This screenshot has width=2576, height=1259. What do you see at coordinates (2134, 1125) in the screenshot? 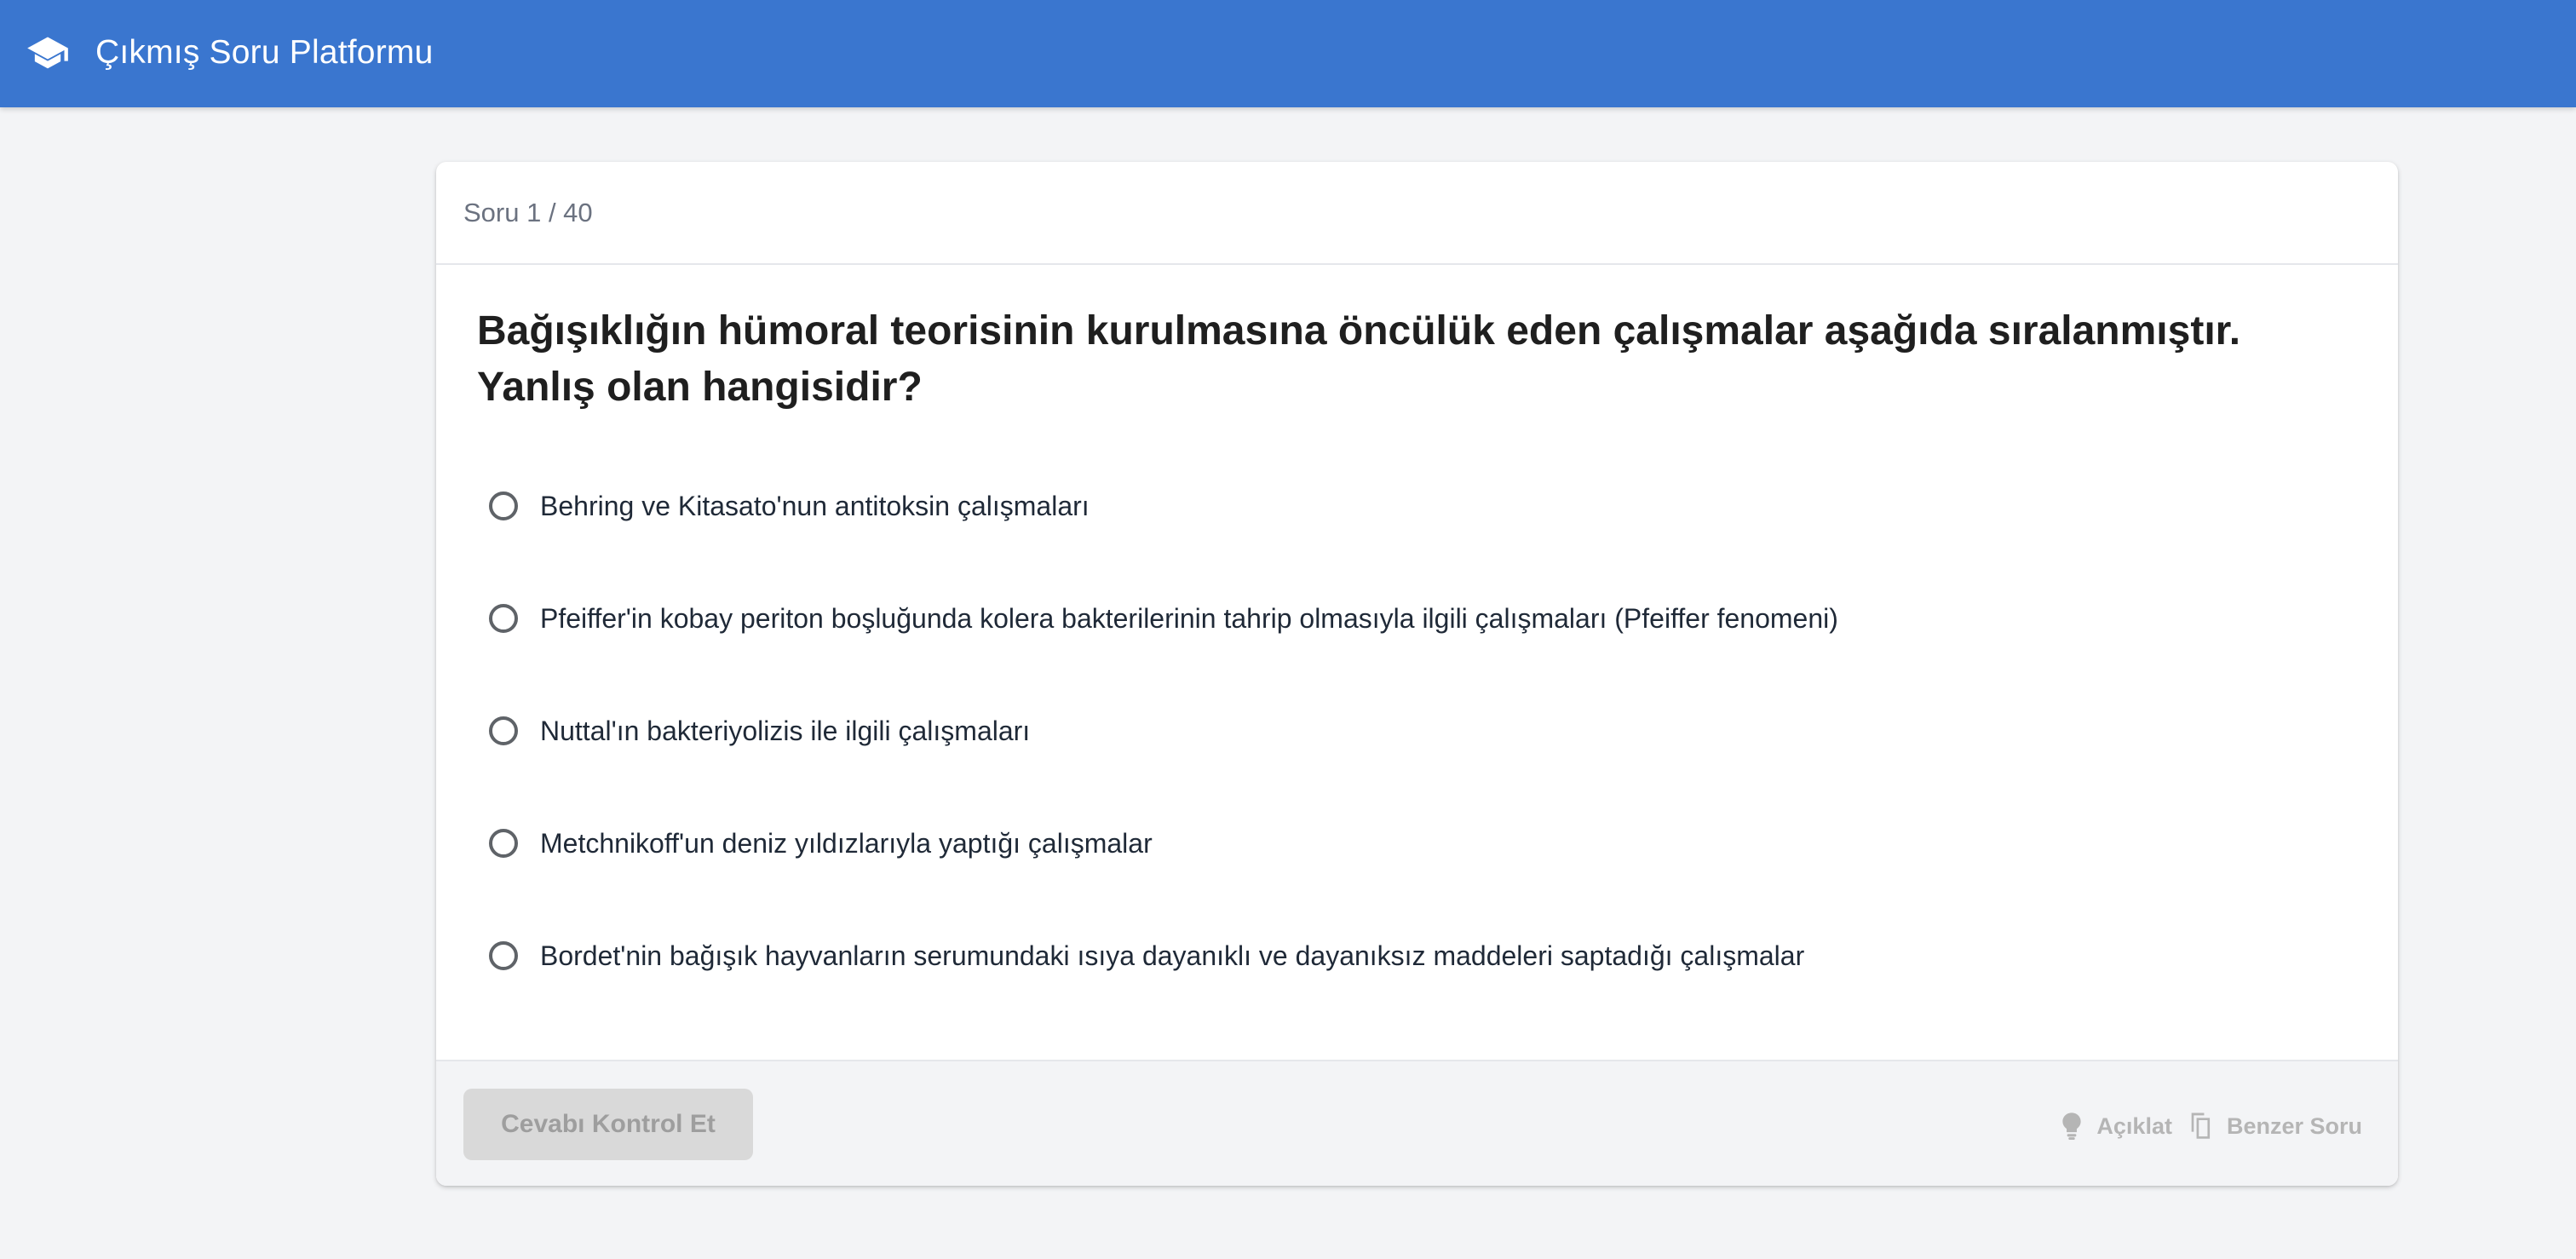
I see `explain-label: Açıklat` at bounding box center [2134, 1125].